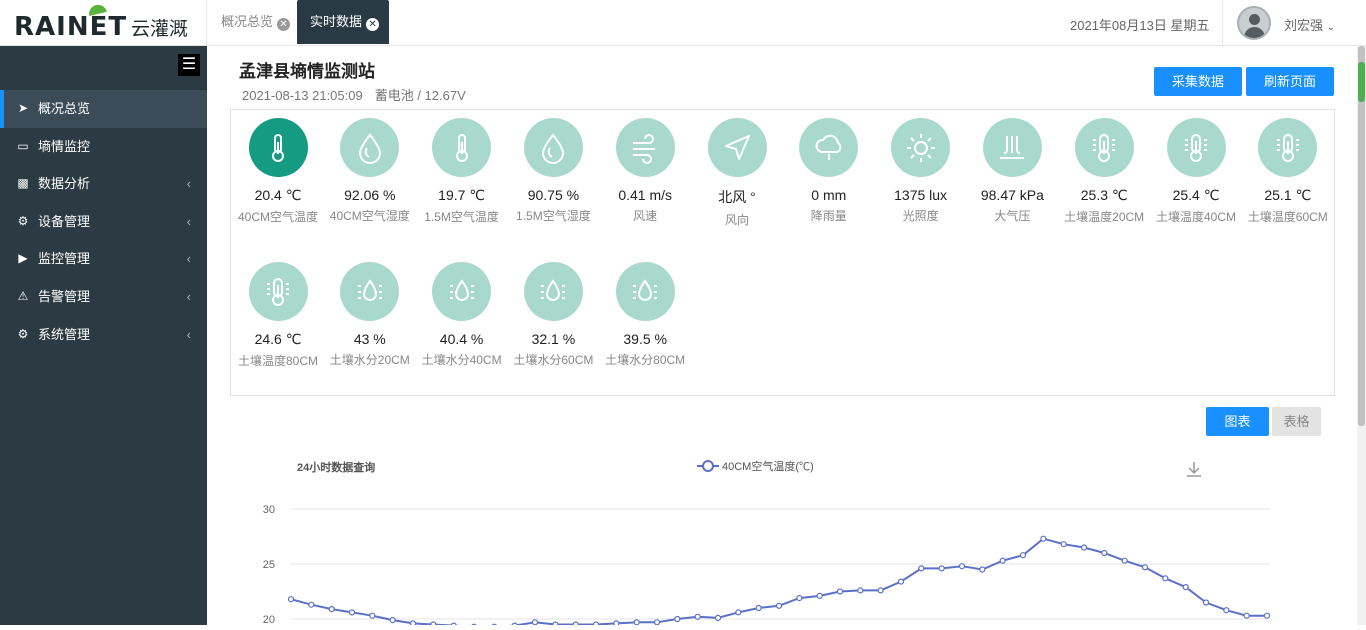  What do you see at coordinates (247, 21) in the screenshot?
I see `tab-label: 概况总览` at bounding box center [247, 21].